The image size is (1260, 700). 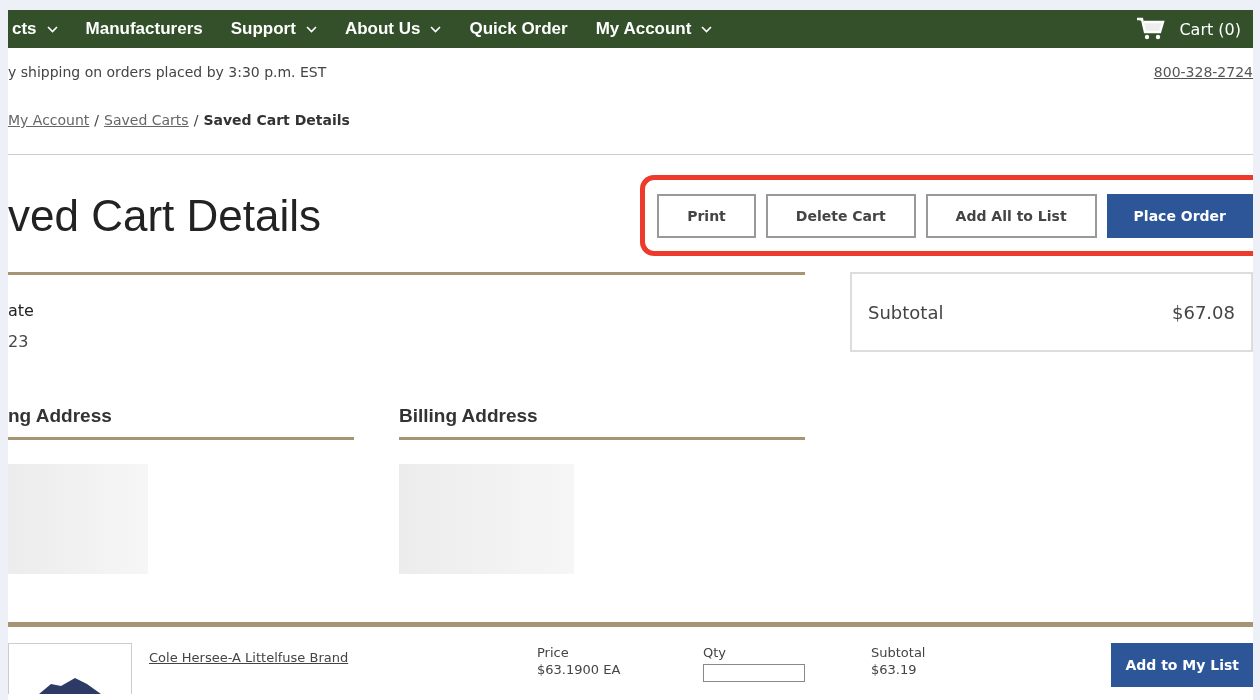 What do you see at coordinates (273, 29) in the screenshot?
I see `nav-link: Support` at bounding box center [273, 29].